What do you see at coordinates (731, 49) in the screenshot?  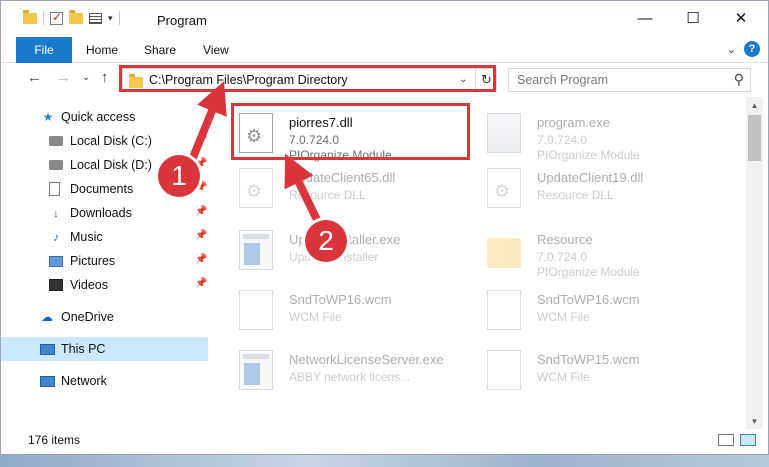 I see `expand-ribbon-chevron-icon: ⌄` at bounding box center [731, 49].